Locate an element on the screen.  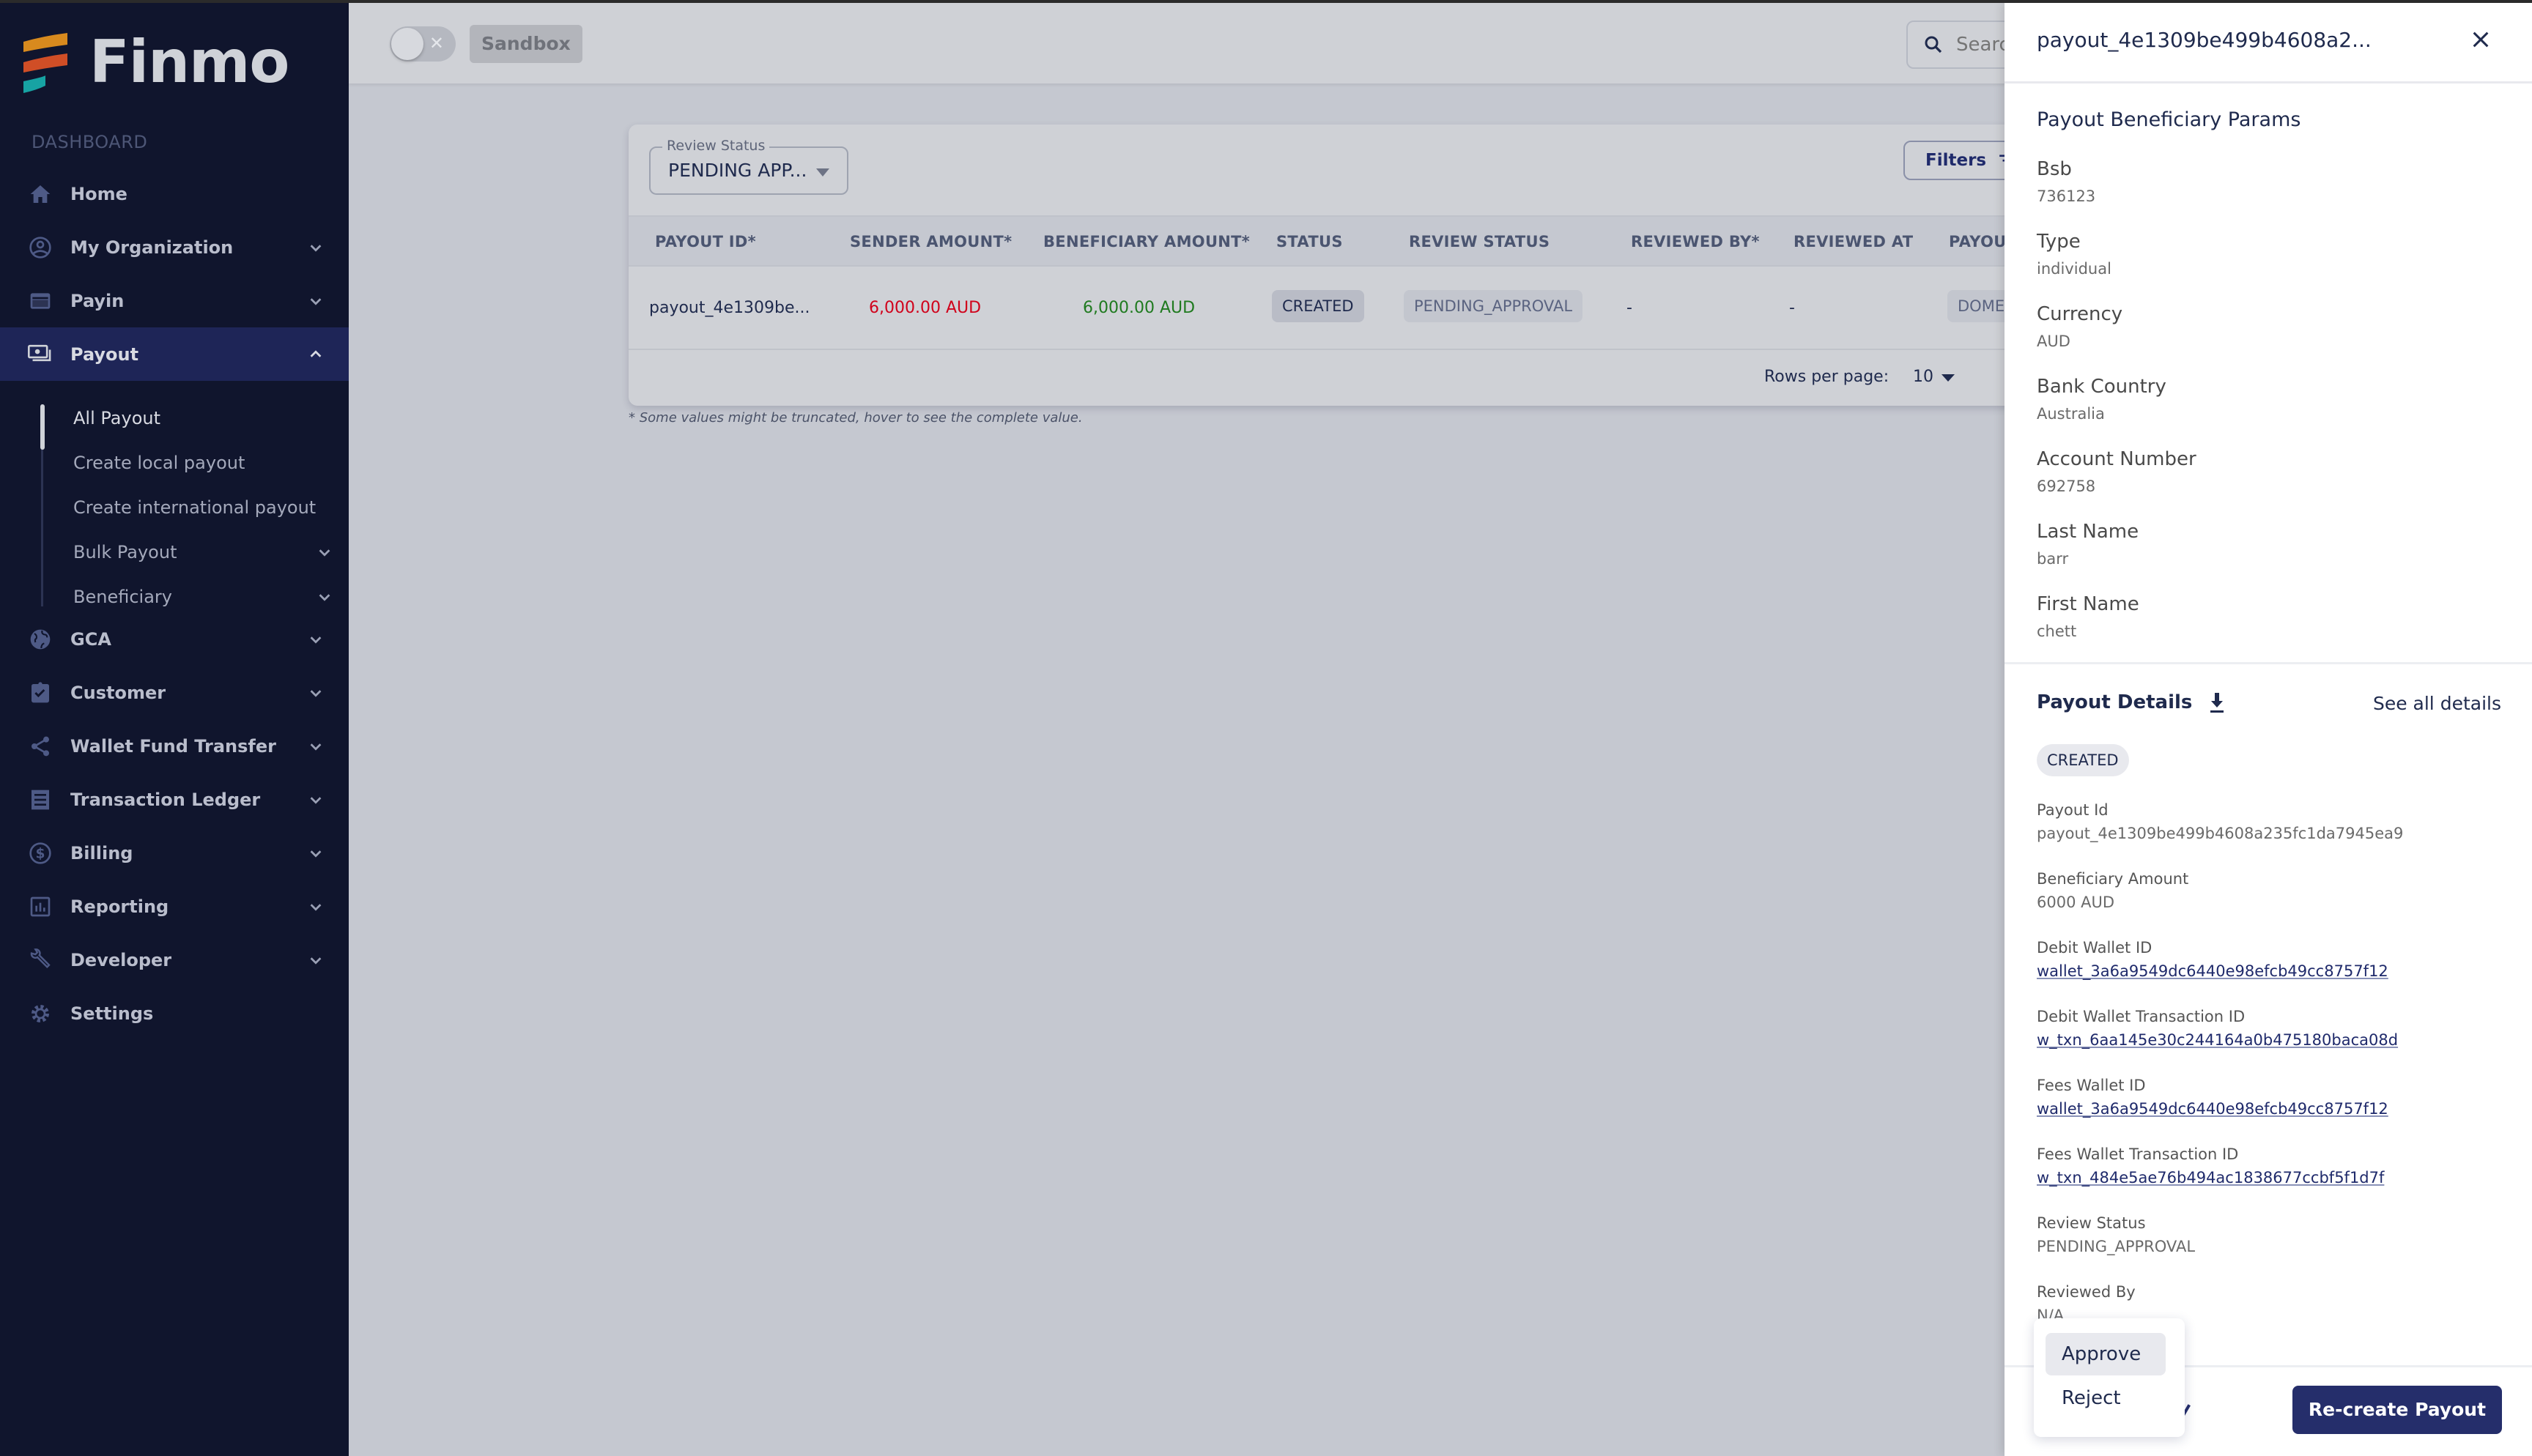
debit-wallet-transaction-link: w_txn_6aa145e30c244164a0b475180baca08d is located at coordinates (2217, 1040).